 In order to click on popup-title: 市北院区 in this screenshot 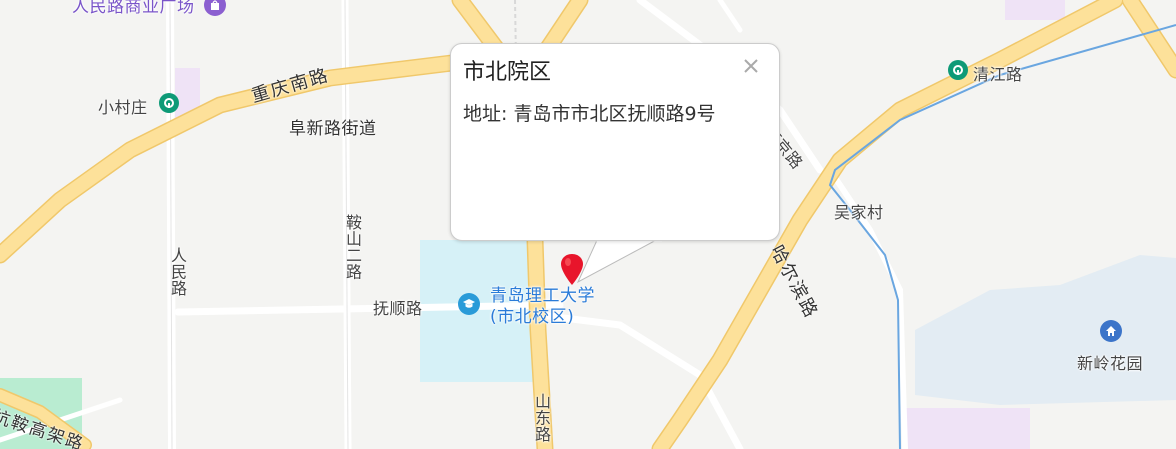, I will do `click(507, 72)`.